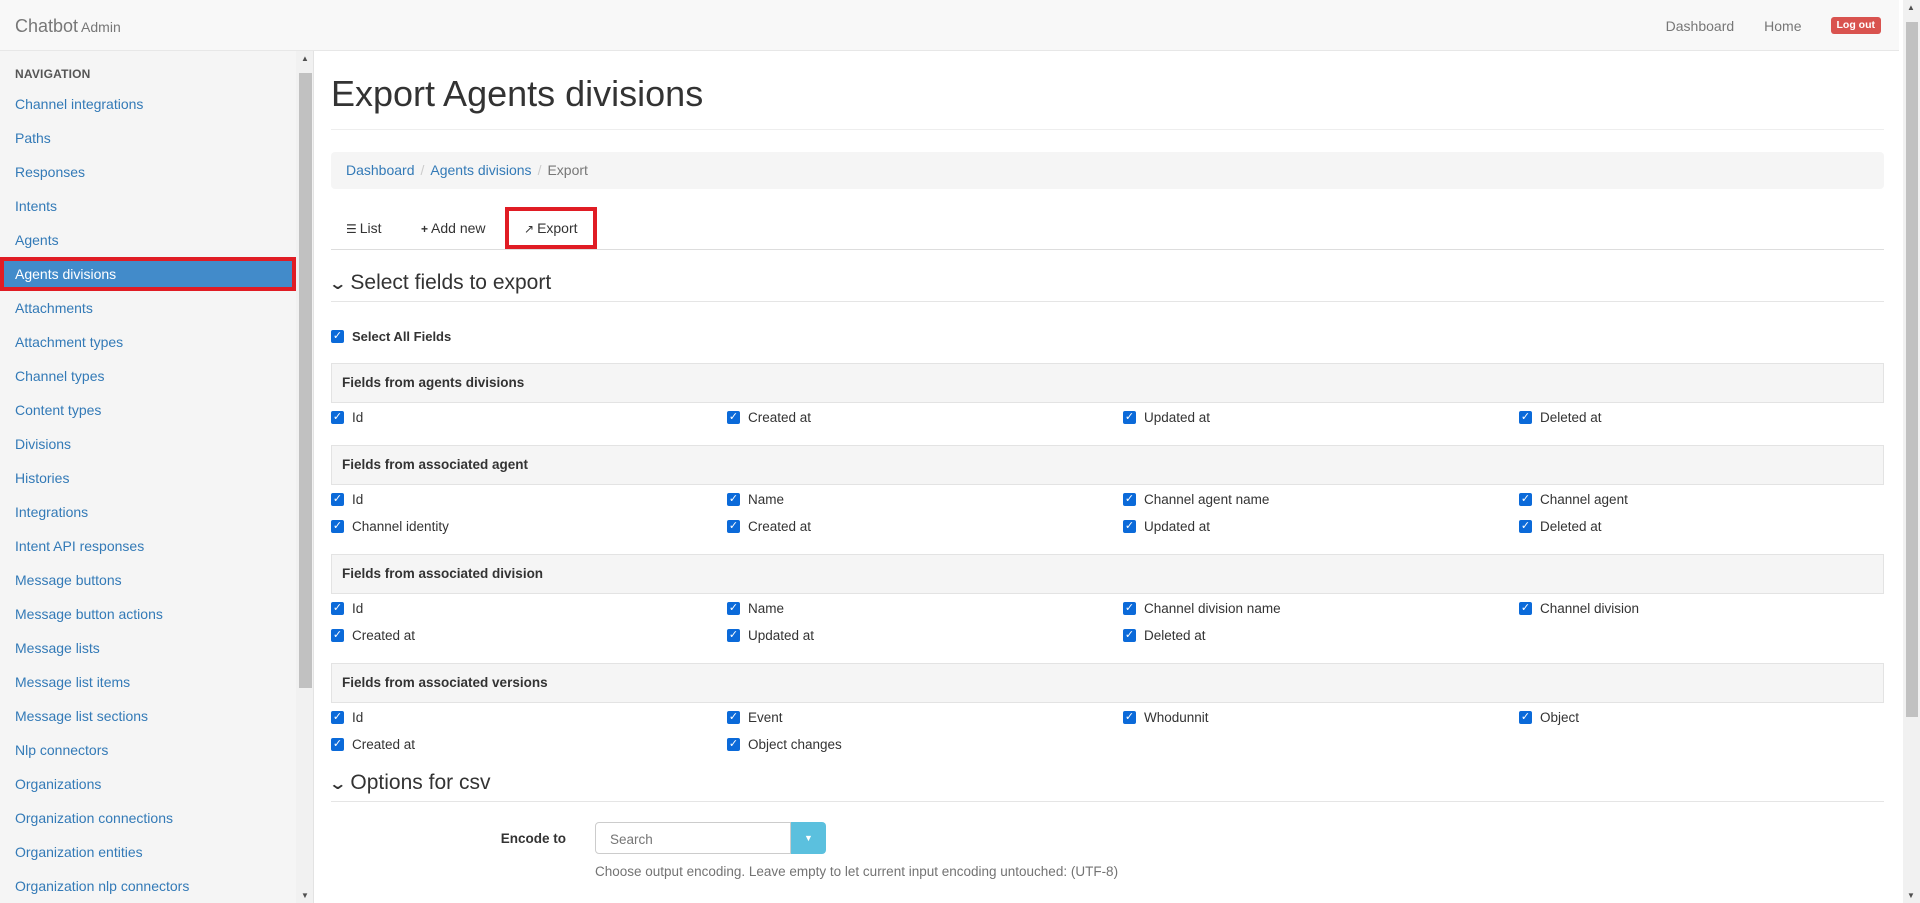 This screenshot has width=1920, height=903. Describe the element at coordinates (148, 138) in the screenshot. I see `sidebar-item-paths: Paths` at that location.